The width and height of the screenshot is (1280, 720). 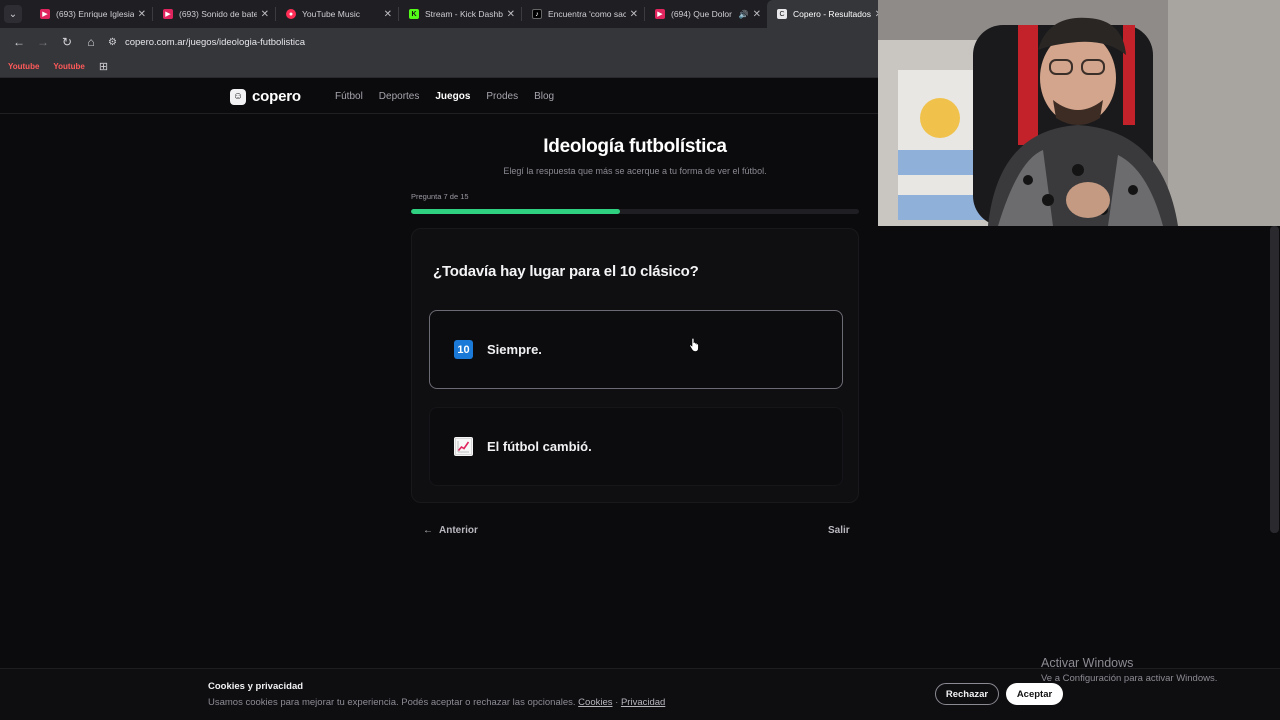 I want to click on browser-tab: ▶ (694) Que Dolor 🔊 ✕, so click(x=706, y=14).